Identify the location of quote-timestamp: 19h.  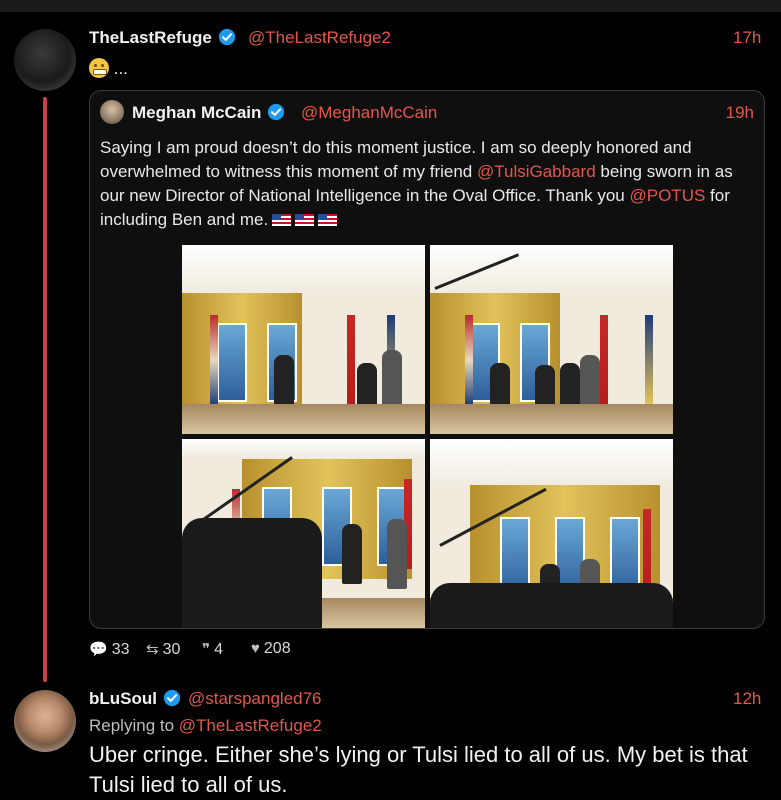
(740, 113).